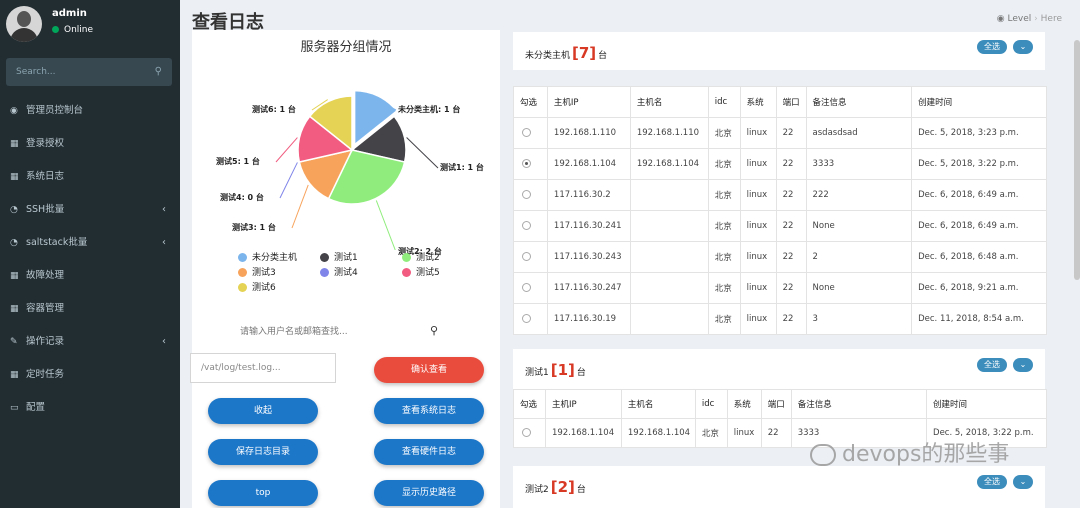 This screenshot has width=1080, height=508. Describe the element at coordinates (90, 143) in the screenshot. I see `sidebar-item: ▦ 登录授权` at that location.